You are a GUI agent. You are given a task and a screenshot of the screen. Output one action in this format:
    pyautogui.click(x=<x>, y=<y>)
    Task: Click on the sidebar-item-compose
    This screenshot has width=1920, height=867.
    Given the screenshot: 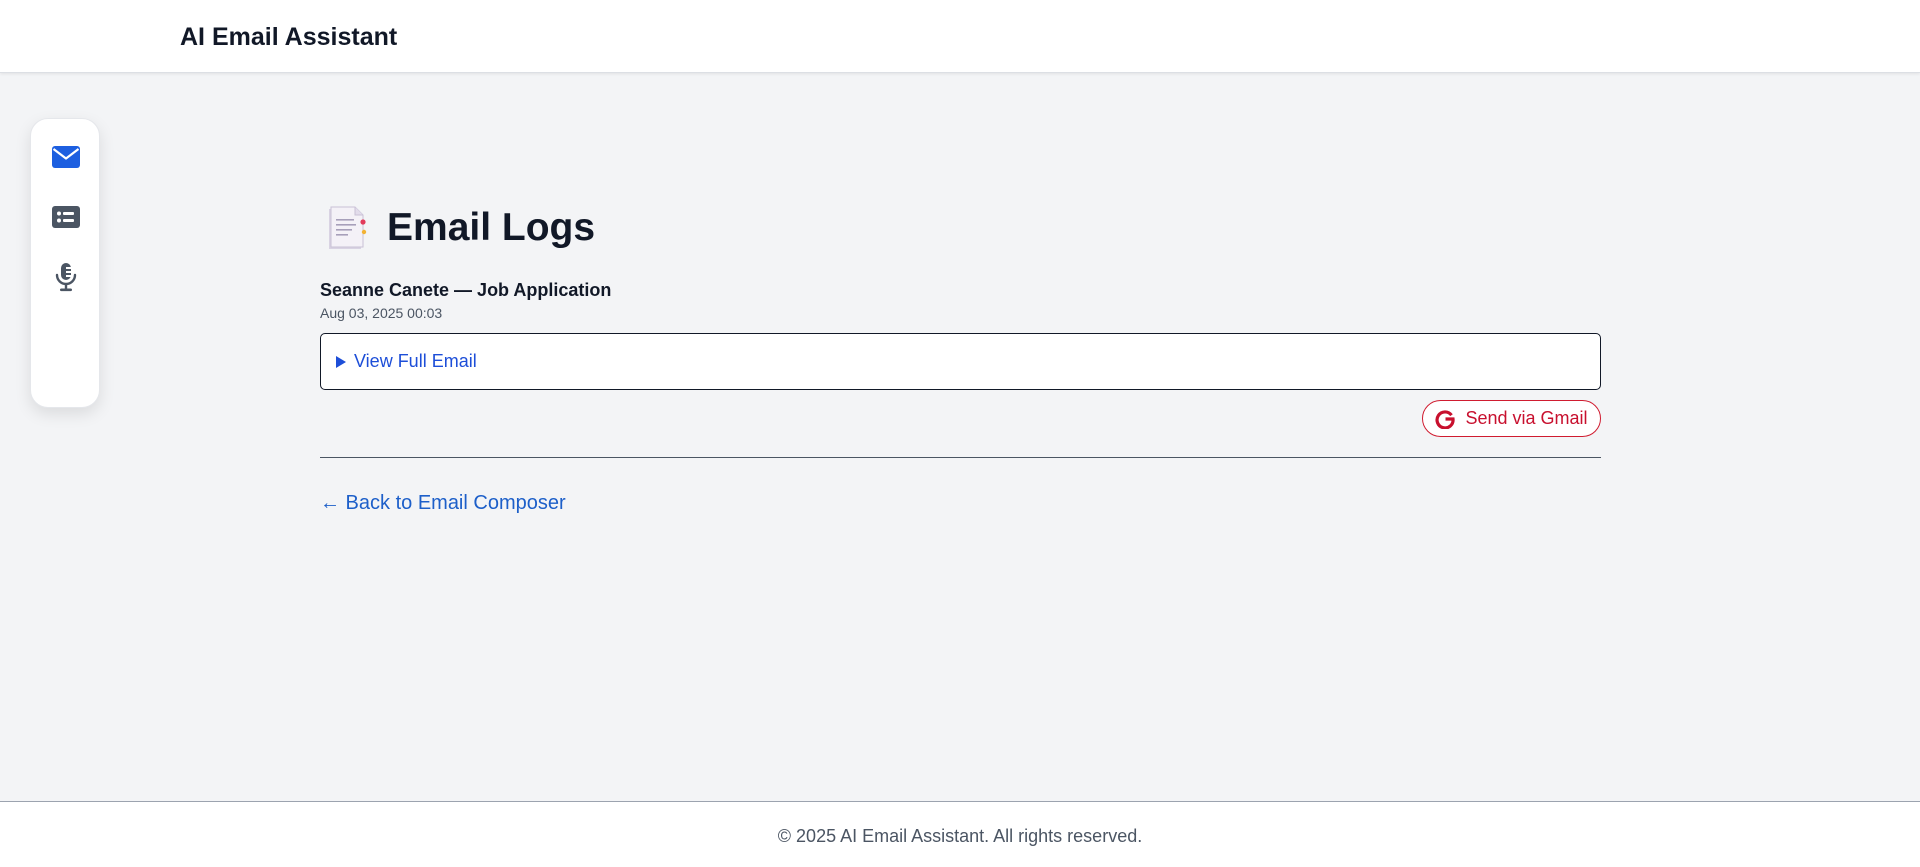 What is the action you would take?
    pyautogui.click(x=66, y=157)
    